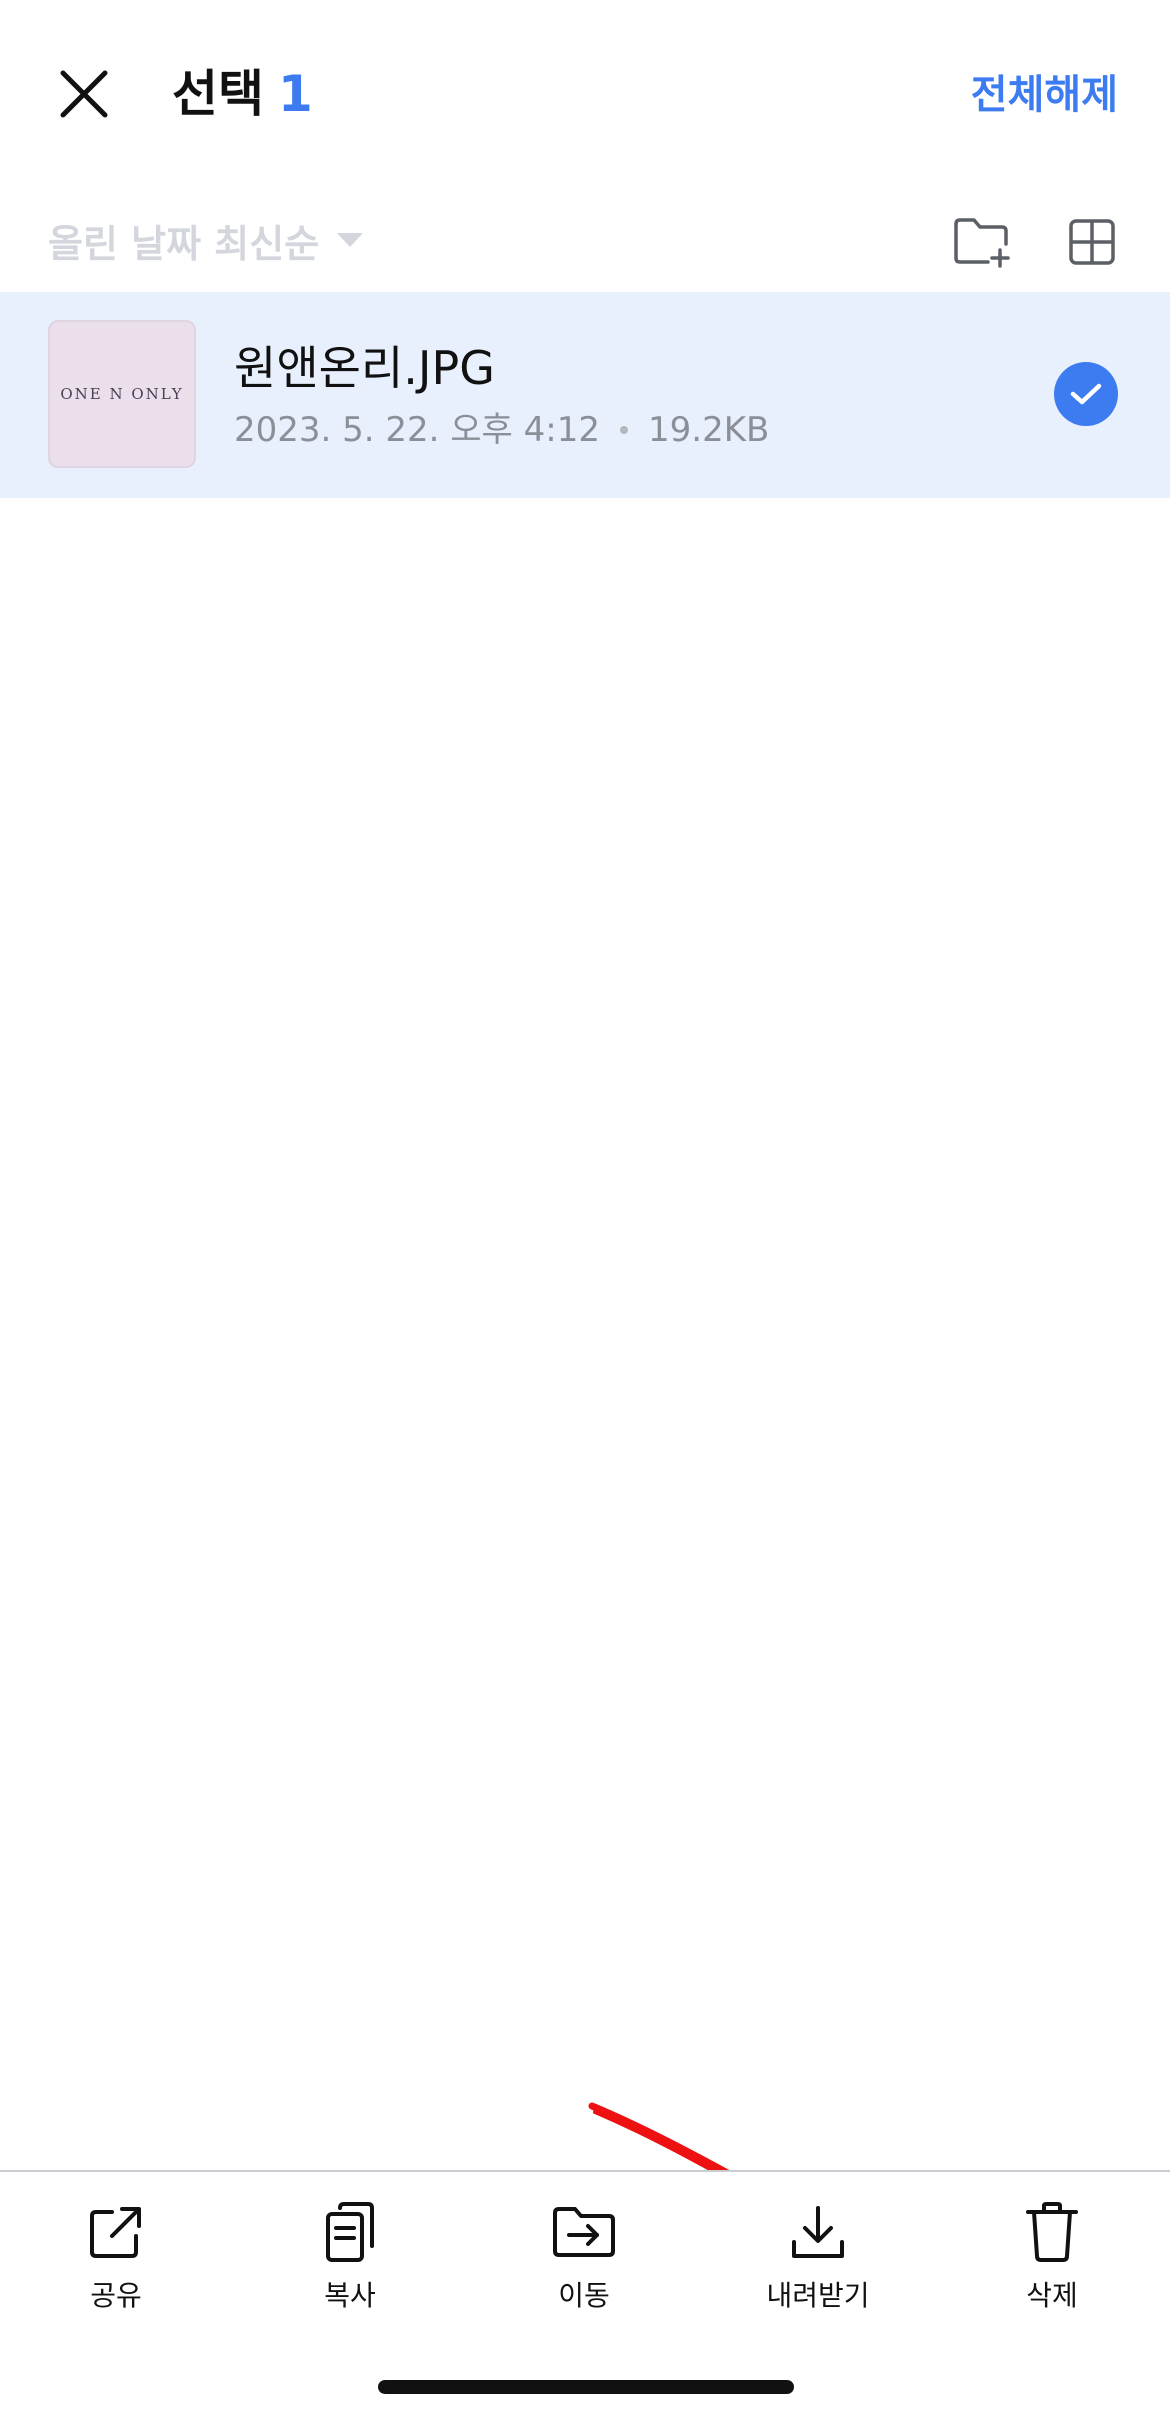 This screenshot has height=2422, width=1170. I want to click on copy-icon, so click(350, 2232).